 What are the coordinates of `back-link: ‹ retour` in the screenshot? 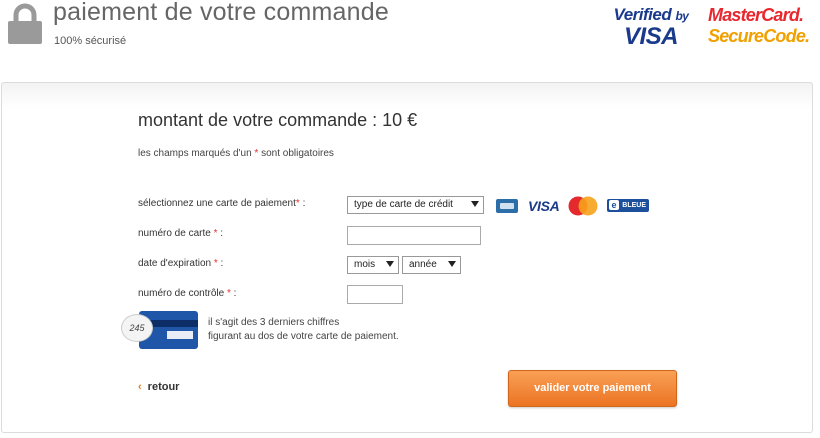 It's located at (158, 387).